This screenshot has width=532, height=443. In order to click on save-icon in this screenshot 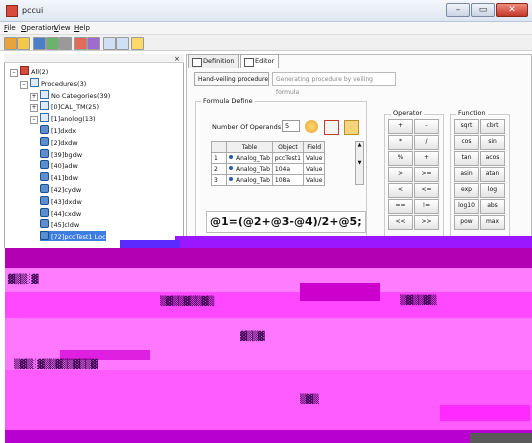, I will do `click(39, 43)`.